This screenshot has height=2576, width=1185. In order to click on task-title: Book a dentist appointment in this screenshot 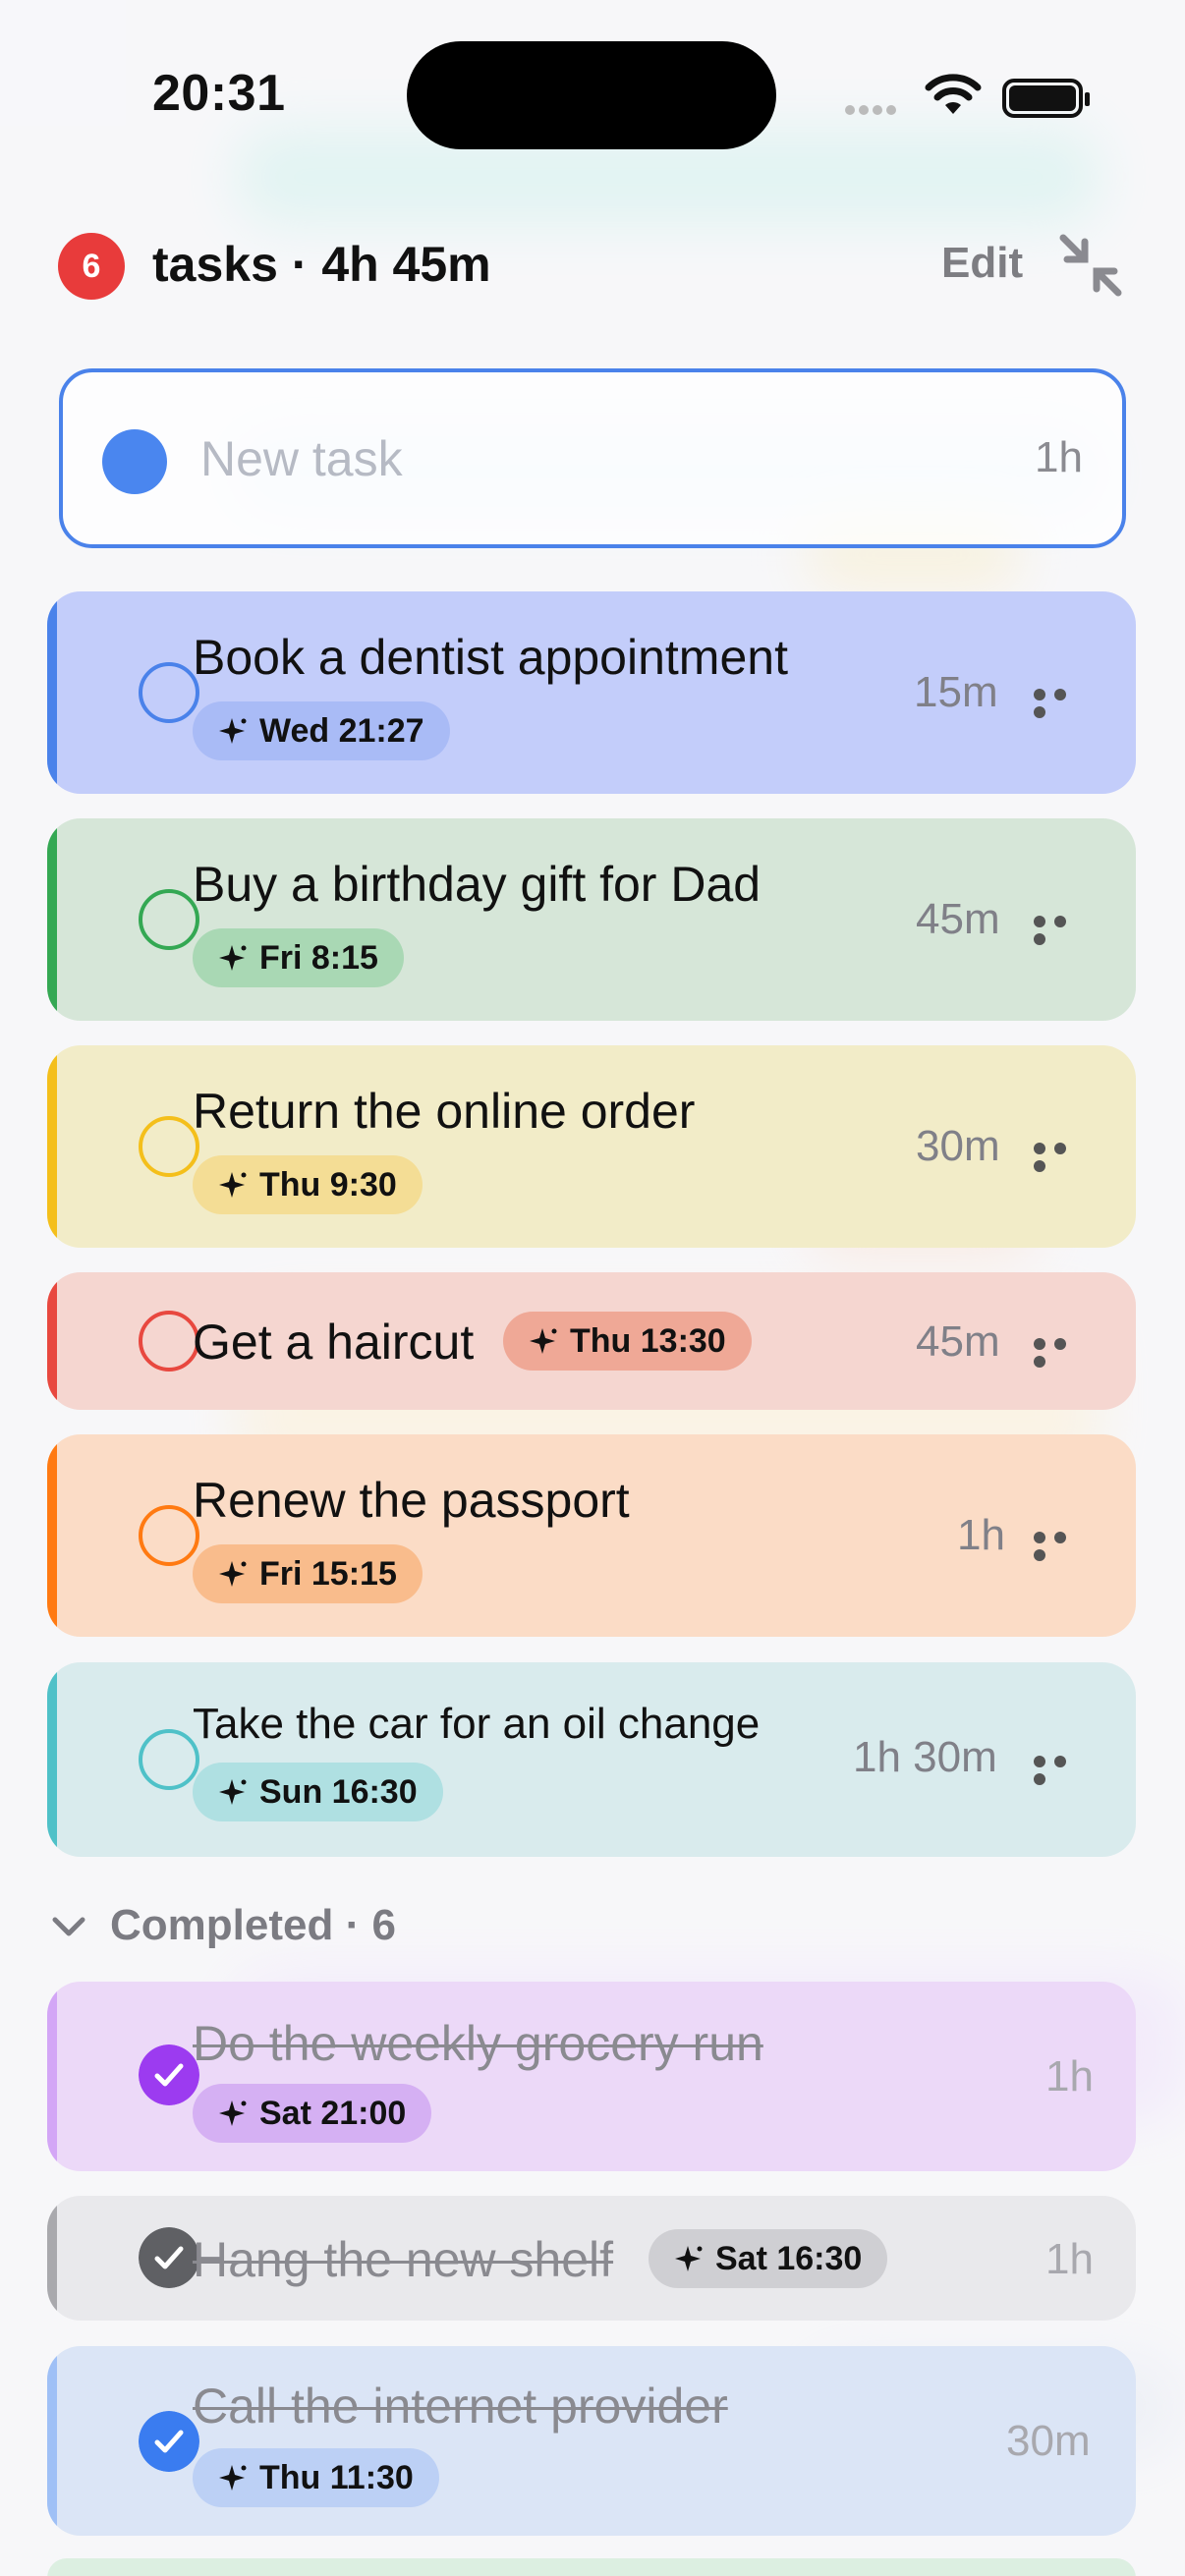, I will do `click(491, 657)`.